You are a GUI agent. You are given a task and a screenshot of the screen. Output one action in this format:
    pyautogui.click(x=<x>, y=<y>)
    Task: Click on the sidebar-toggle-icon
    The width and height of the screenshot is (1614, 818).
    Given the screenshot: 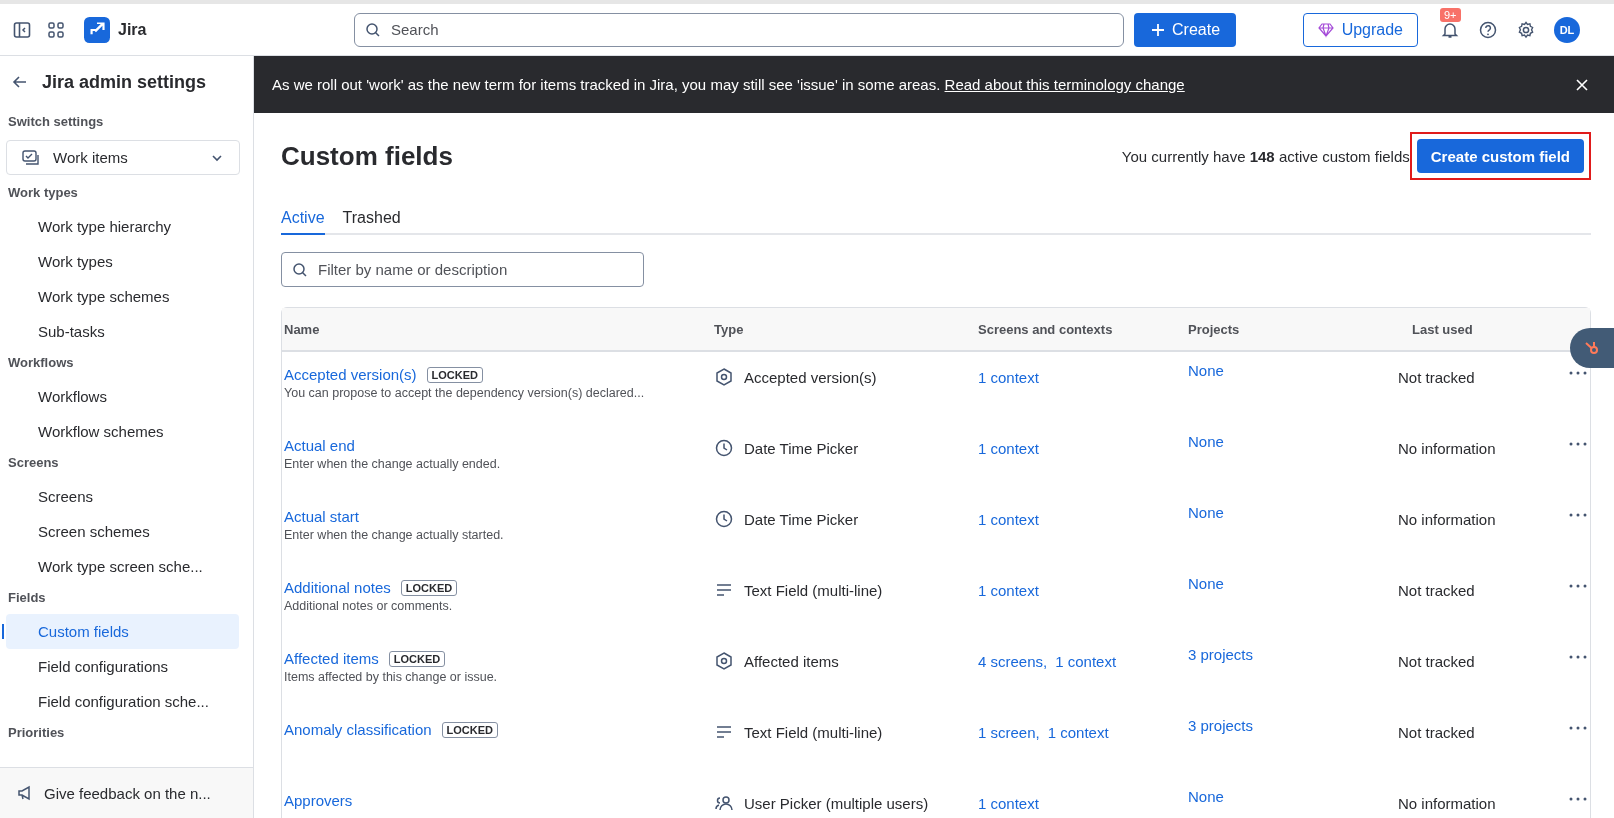 What is the action you would take?
    pyautogui.click(x=22, y=29)
    